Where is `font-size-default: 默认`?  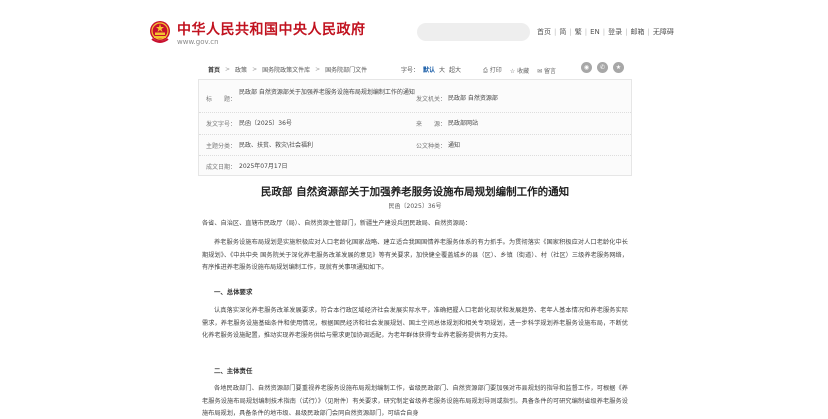
font-size-default: 默认 is located at coordinates (429, 70).